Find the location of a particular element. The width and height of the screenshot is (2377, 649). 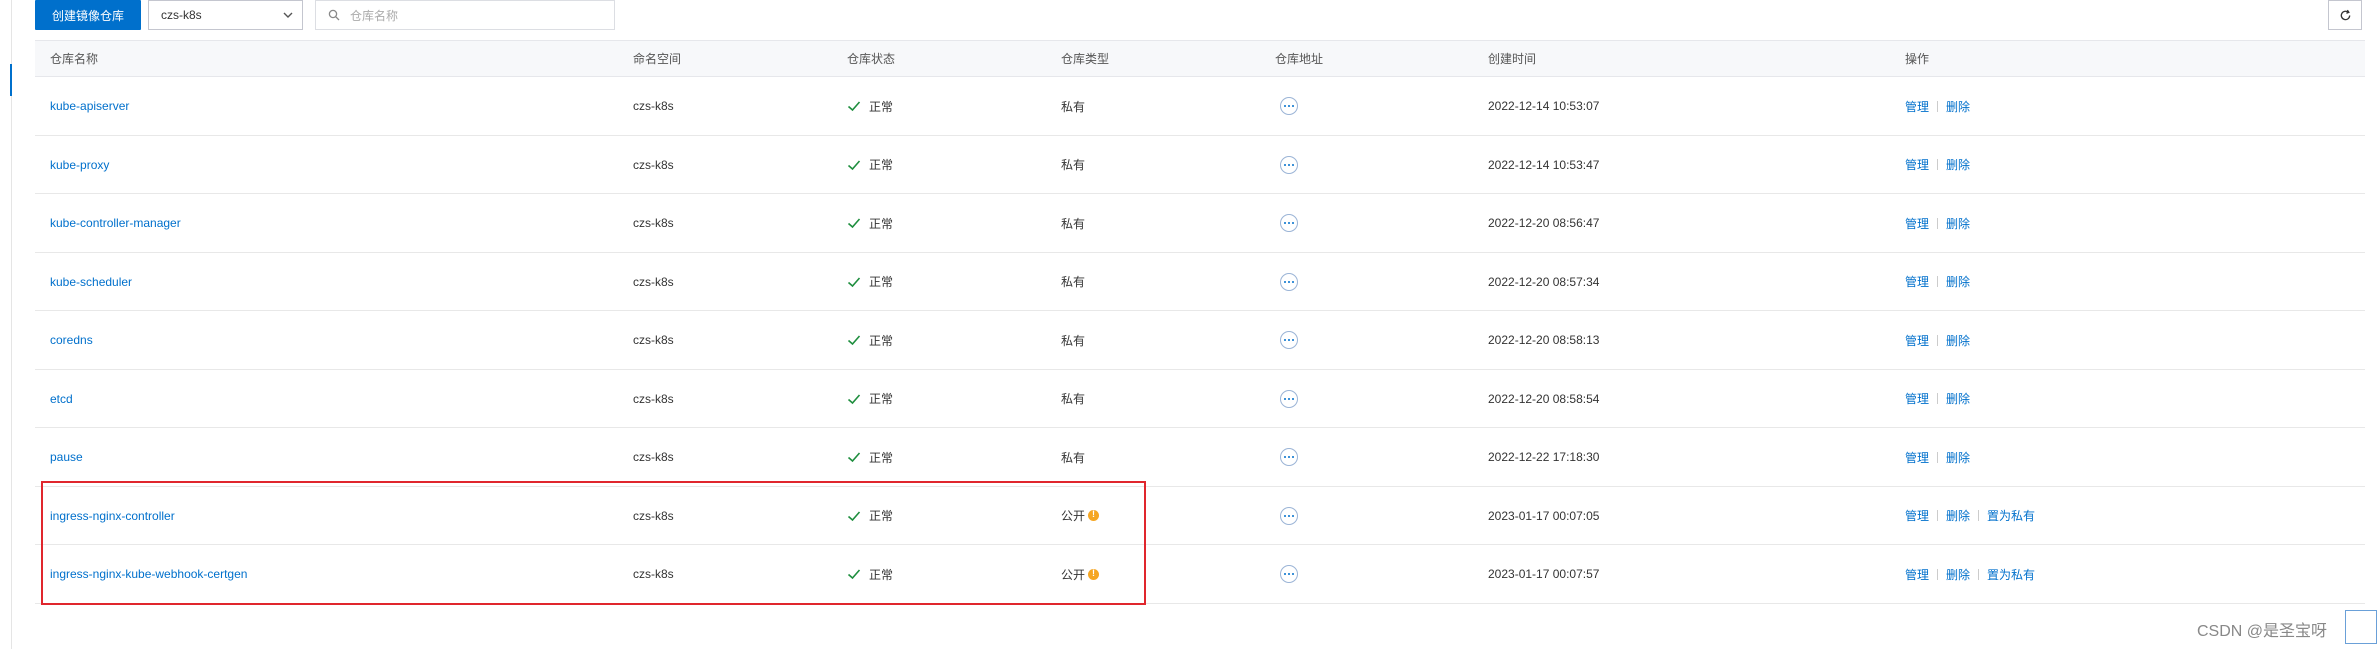

col-header-created: 创建时间 is located at coordinates (1512, 59).